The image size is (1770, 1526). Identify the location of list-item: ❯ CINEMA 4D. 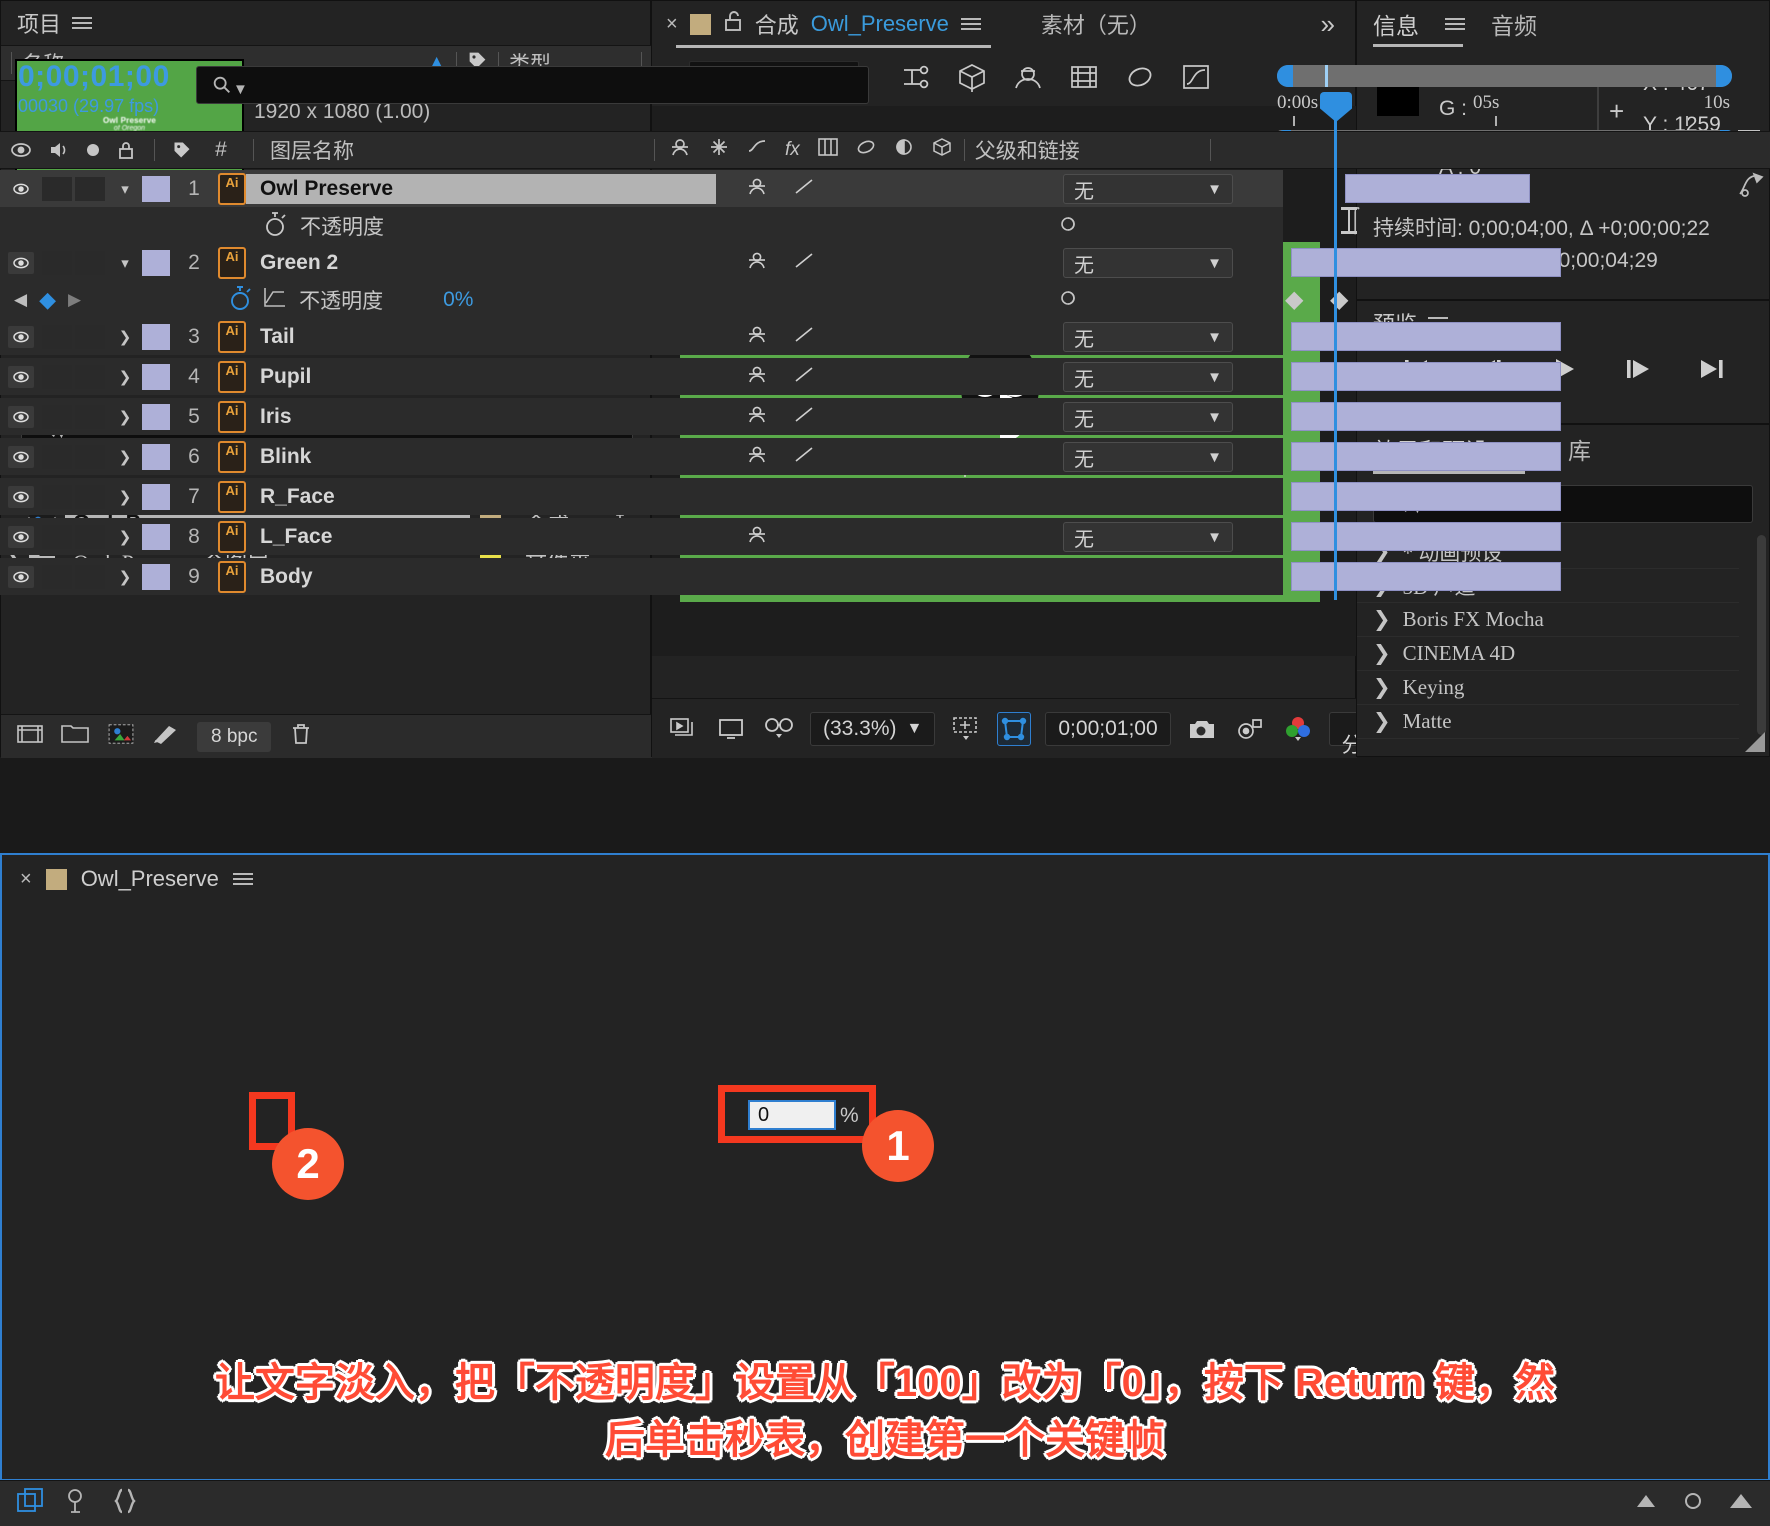
(1548, 654).